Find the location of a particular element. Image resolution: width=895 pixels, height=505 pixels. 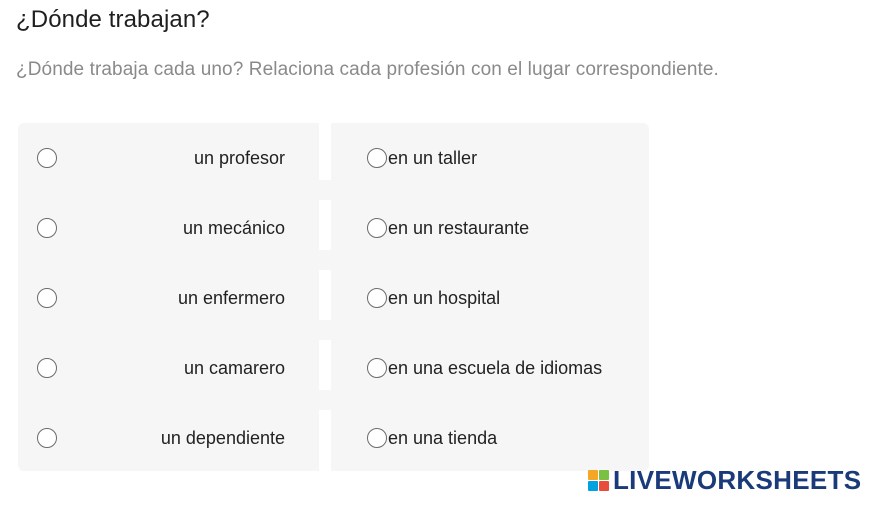

workplace-row: en un taller is located at coordinates (490, 158).